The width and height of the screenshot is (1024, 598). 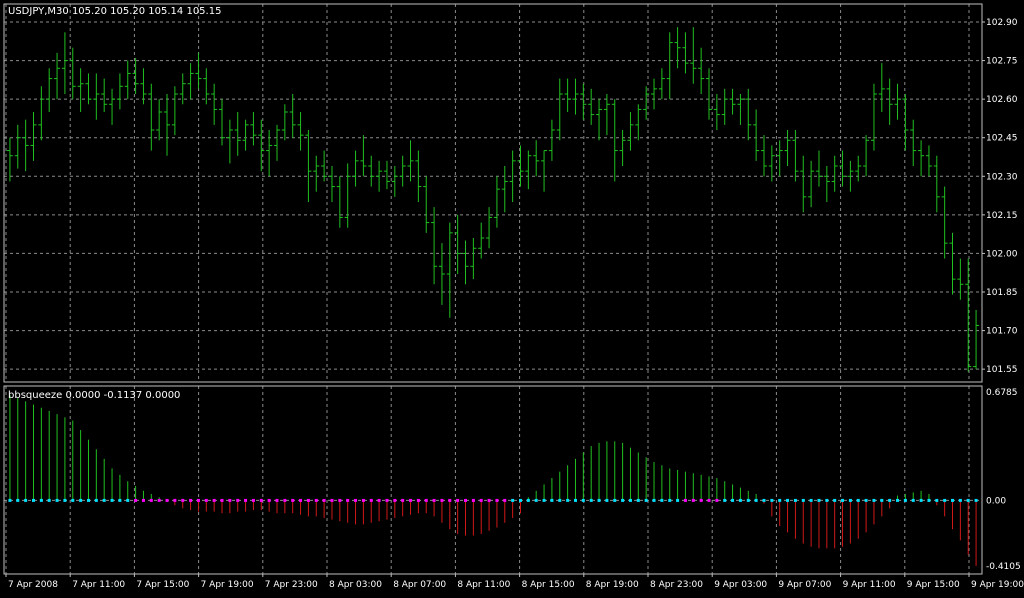 I want to click on y-tick-label: 102.15, so click(x=1002, y=216).